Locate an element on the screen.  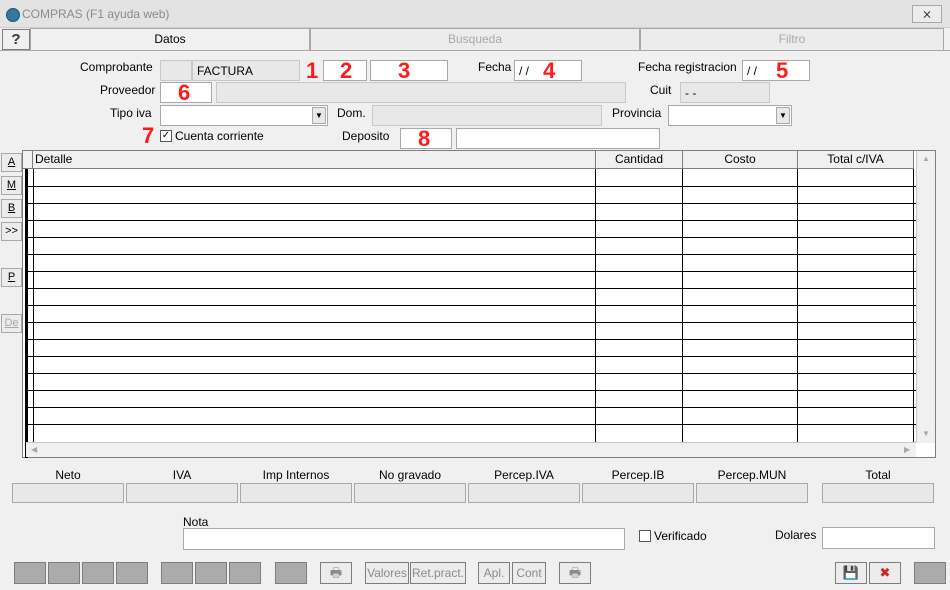
horizontal-scrollbar: ◀ ▶ is located at coordinates (471, 449).